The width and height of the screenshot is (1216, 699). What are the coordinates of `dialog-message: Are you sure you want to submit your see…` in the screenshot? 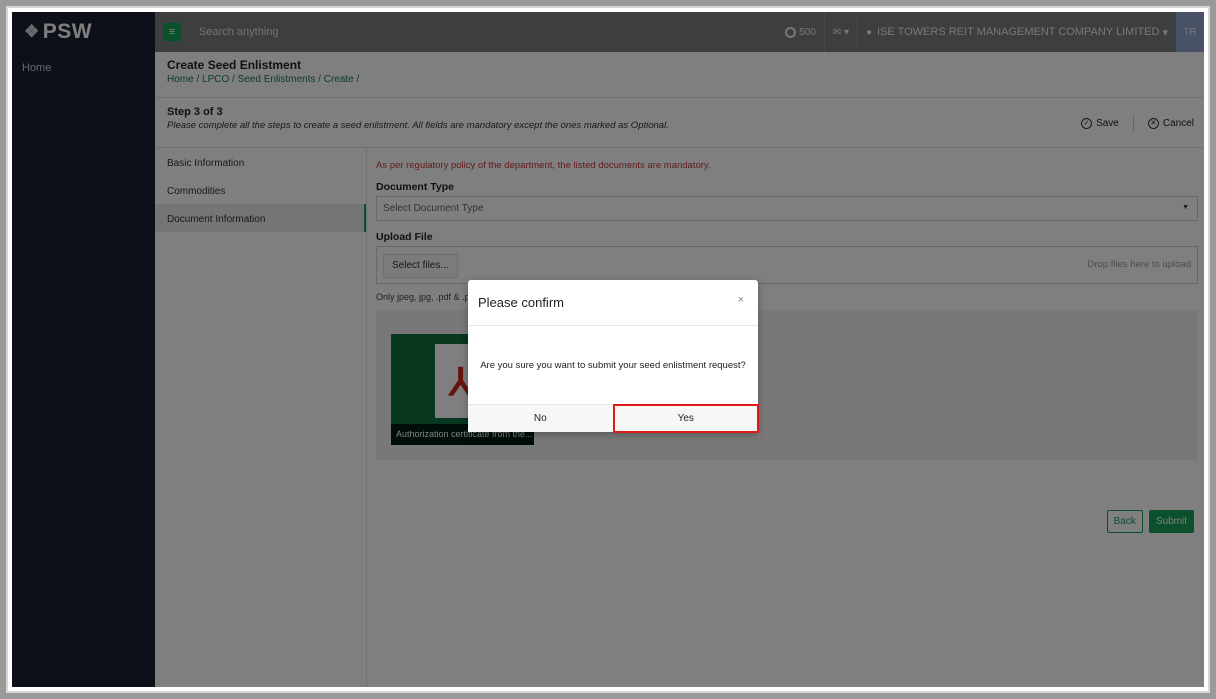 It's located at (613, 365).